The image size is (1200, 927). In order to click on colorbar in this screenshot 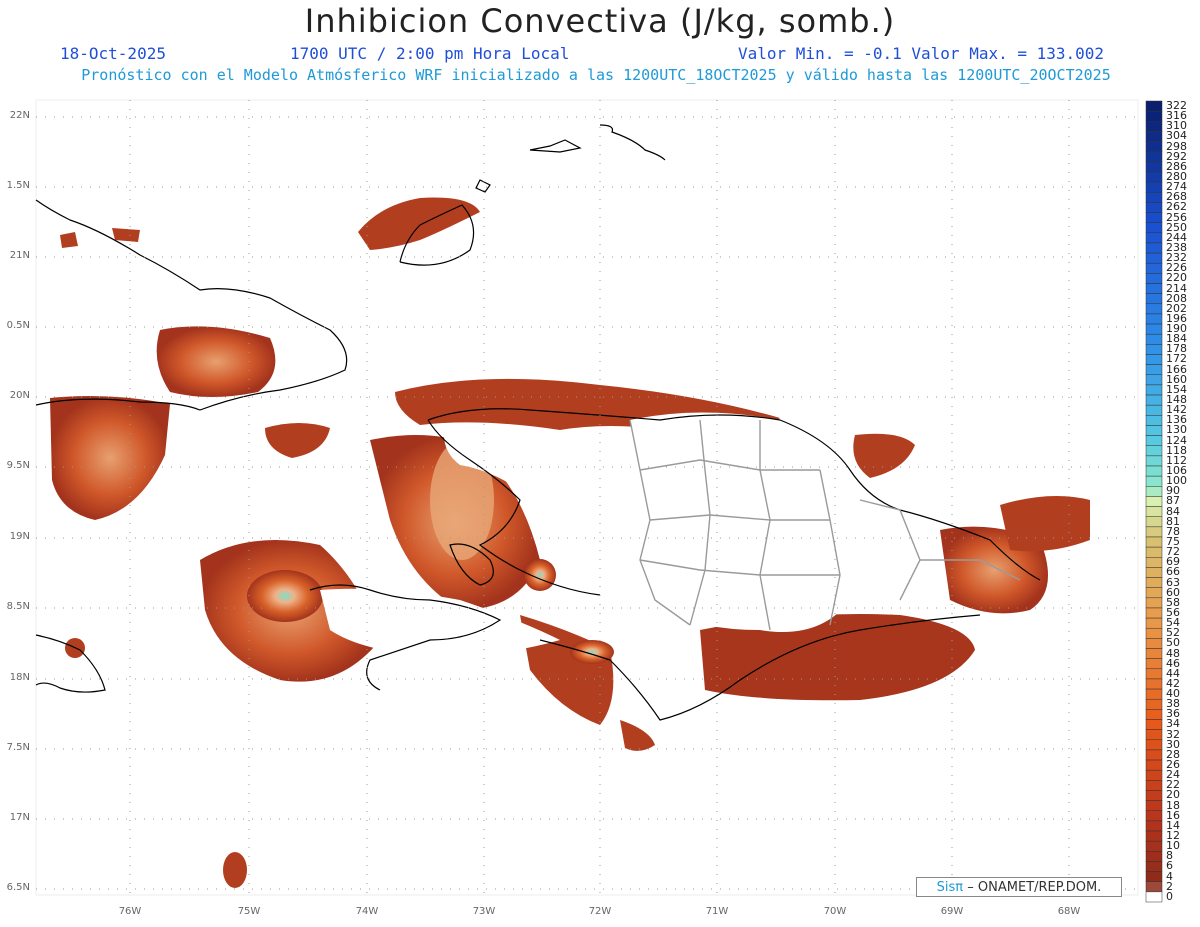, I will do `click(1154, 501)`.